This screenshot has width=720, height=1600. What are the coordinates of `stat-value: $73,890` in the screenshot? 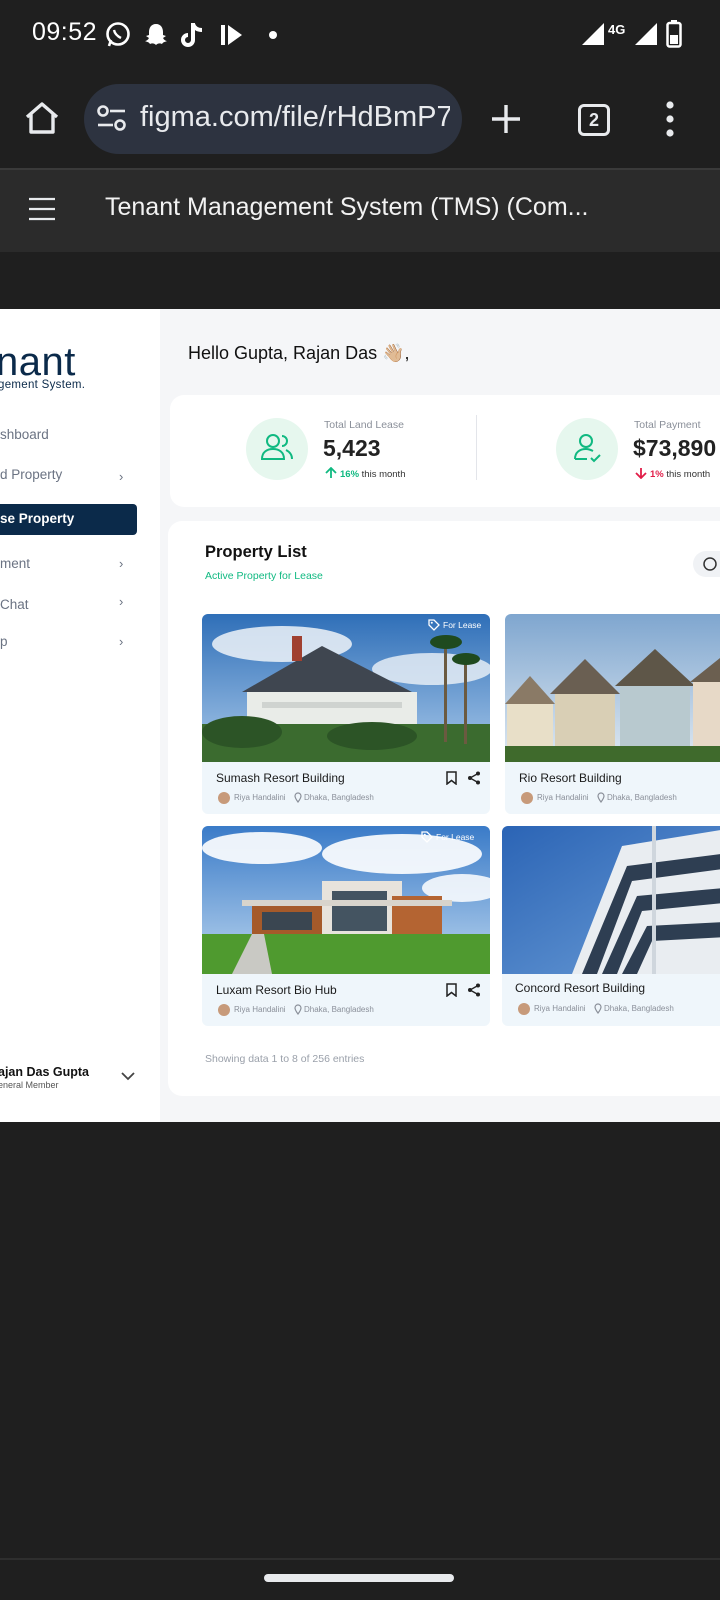 It's located at (675, 448).